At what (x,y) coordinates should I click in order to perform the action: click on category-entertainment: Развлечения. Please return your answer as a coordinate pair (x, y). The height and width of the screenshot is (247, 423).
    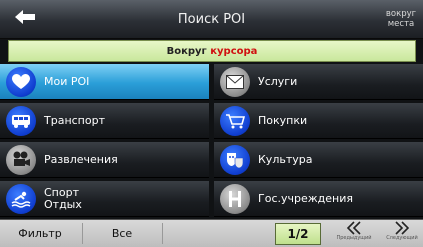
    Looking at the image, I should click on (104, 160).